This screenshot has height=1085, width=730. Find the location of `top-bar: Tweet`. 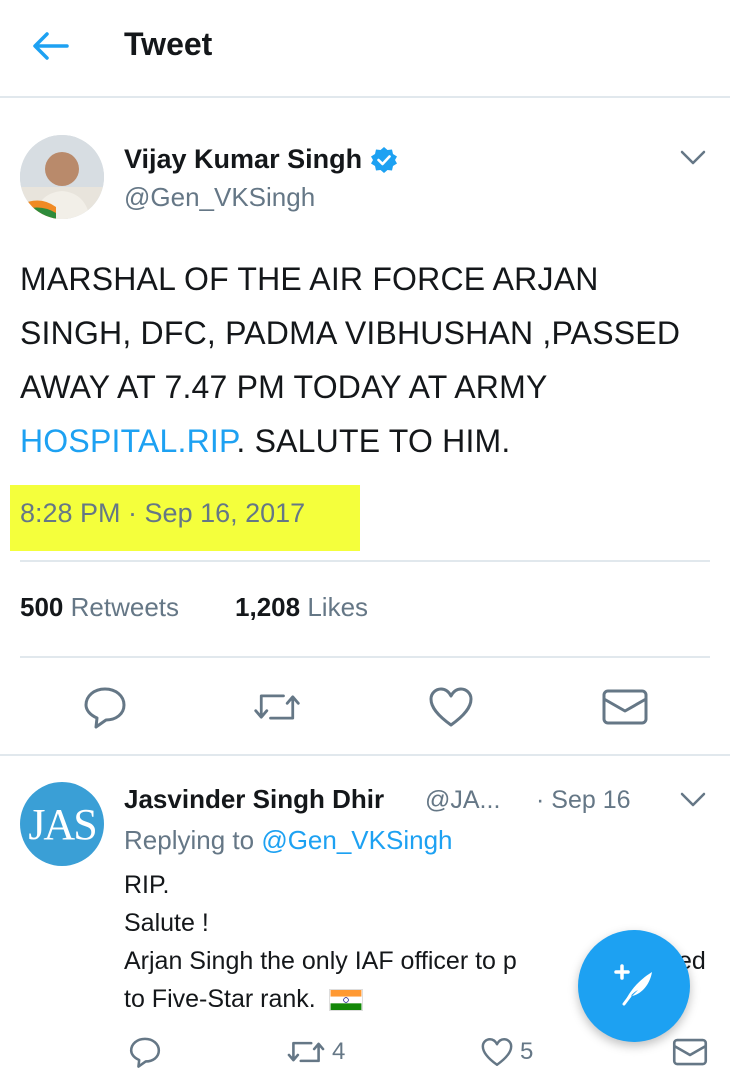

top-bar: Tweet is located at coordinates (365, 49).